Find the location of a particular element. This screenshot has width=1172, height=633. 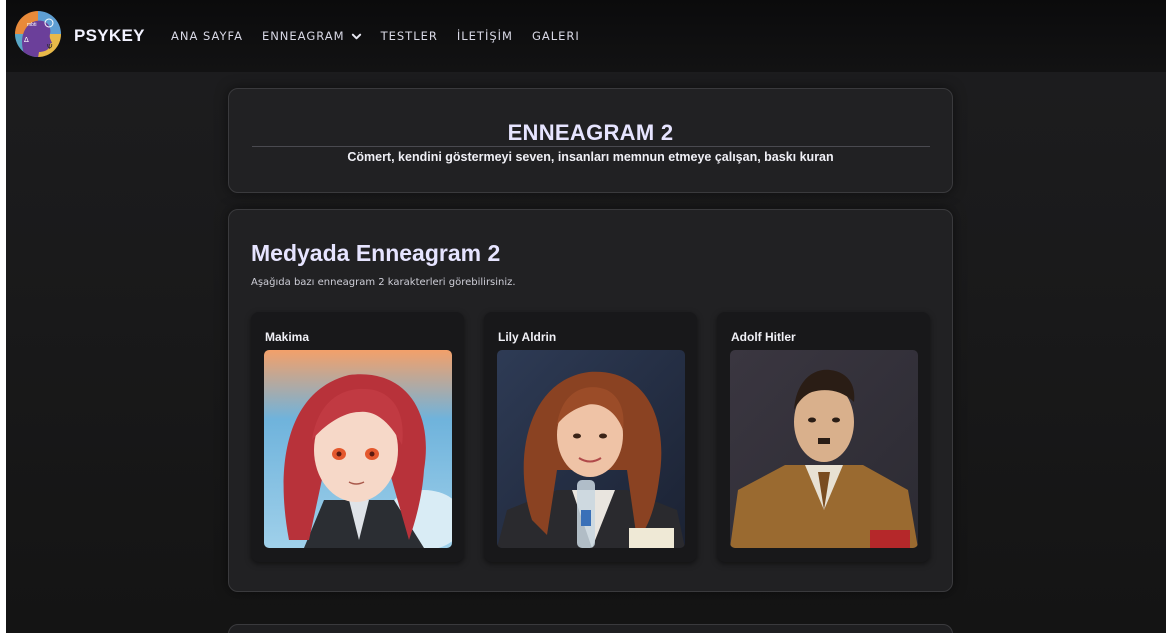

nav-link-gallery: GALERI is located at coordinates (556, 36).